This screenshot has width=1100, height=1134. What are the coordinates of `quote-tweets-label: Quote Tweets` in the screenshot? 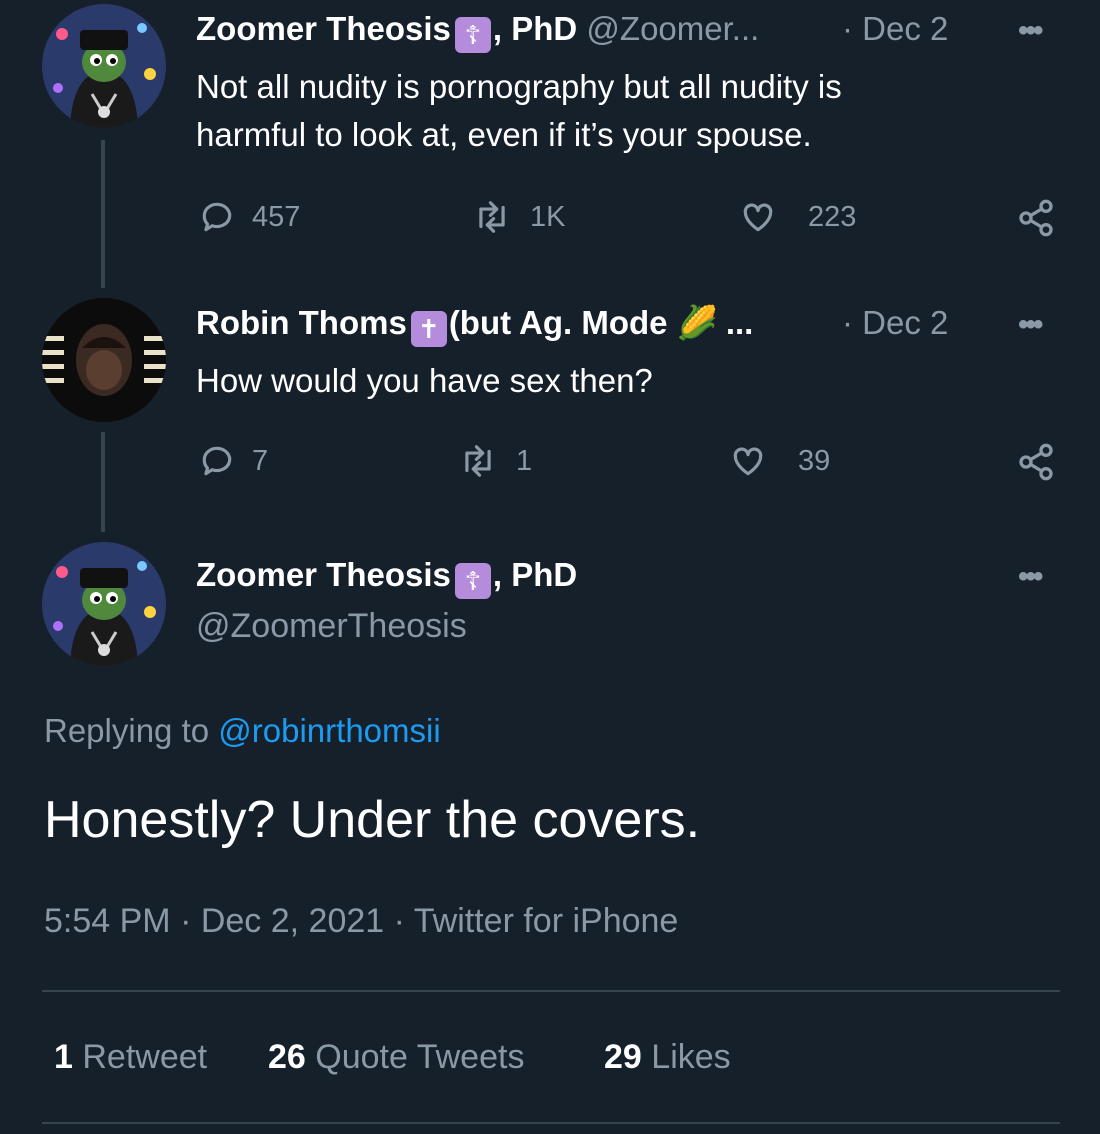 It's located at (420, 1057).